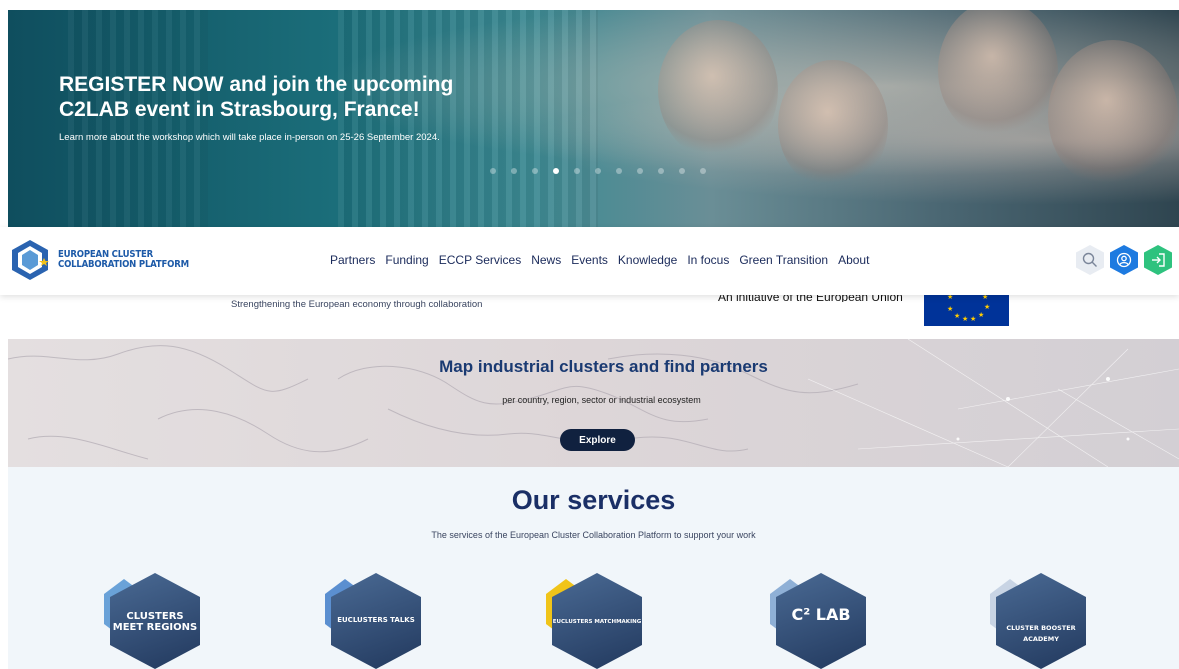 The height and width of the screenshot is (669, 1179). What do you see at coordinates (352, 260) in the screenshot?
I see `nav-partners: Partners` at bounding box center [352, 260].